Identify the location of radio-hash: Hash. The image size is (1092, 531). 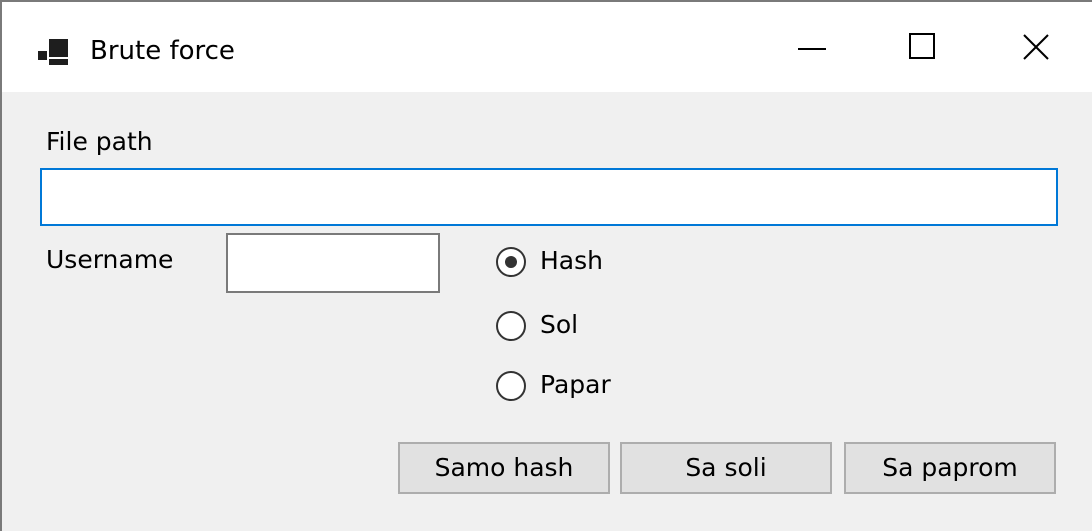
(576, 262).